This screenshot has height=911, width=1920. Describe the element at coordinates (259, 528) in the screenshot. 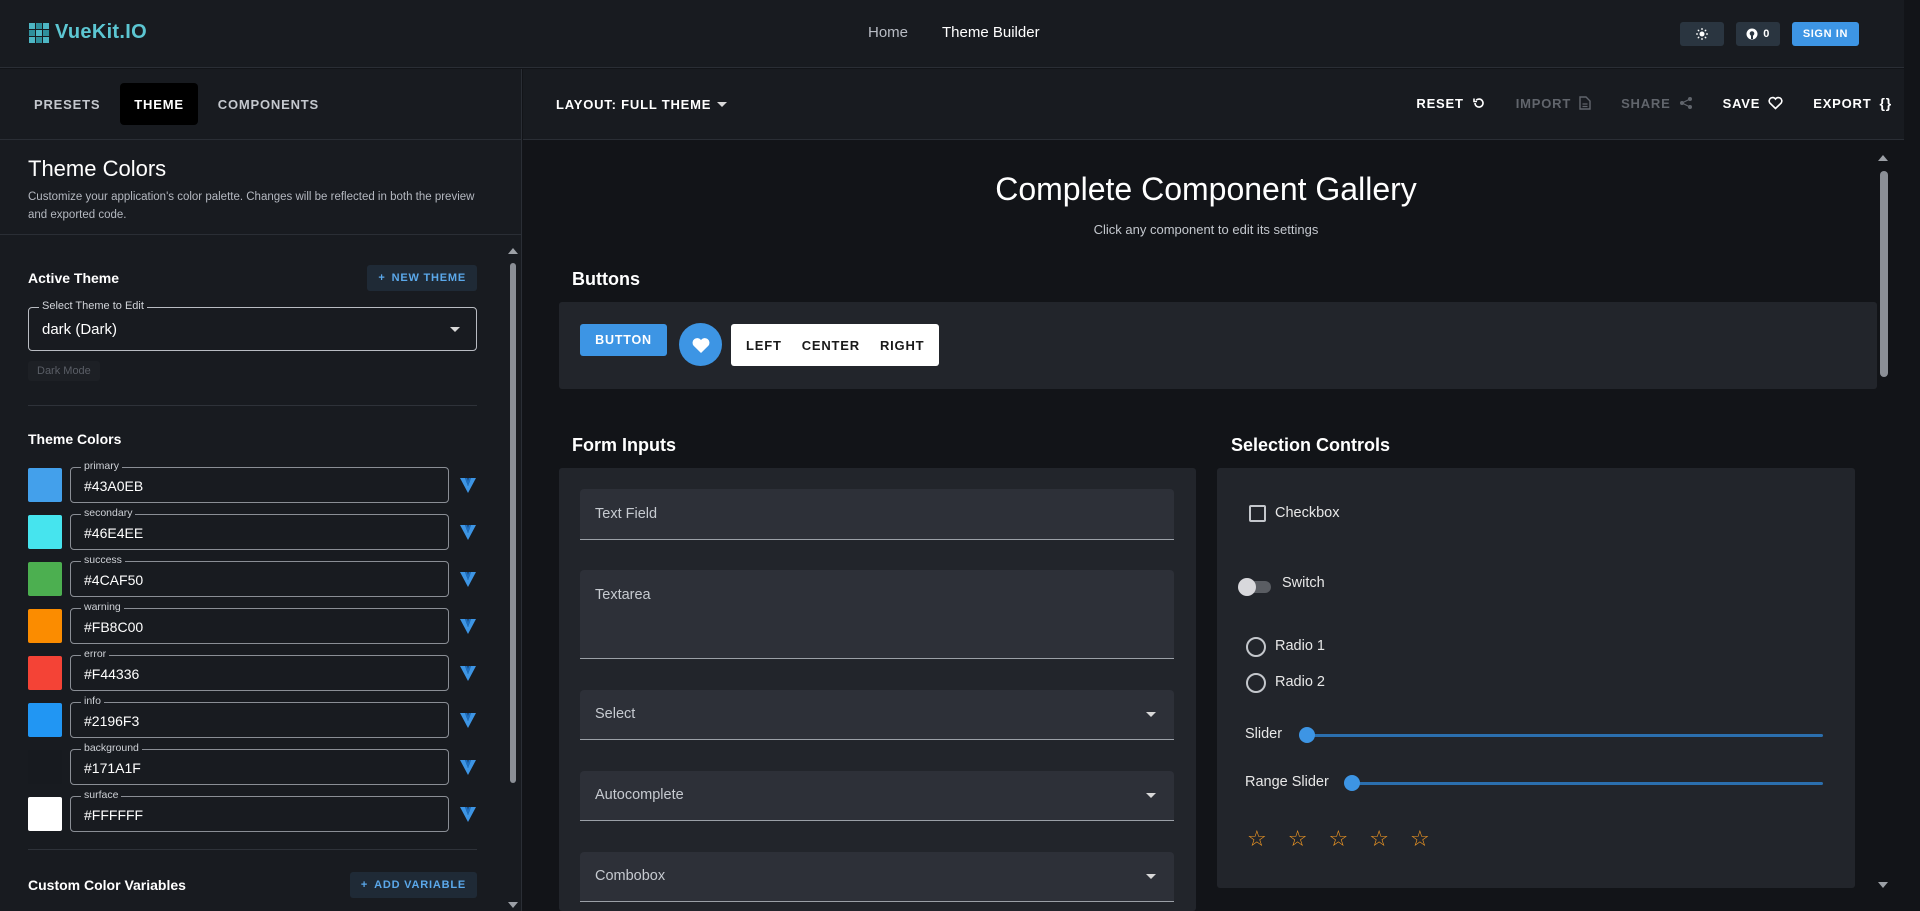

I see `color-input-secondary: secondary #46E4EE` at that location.